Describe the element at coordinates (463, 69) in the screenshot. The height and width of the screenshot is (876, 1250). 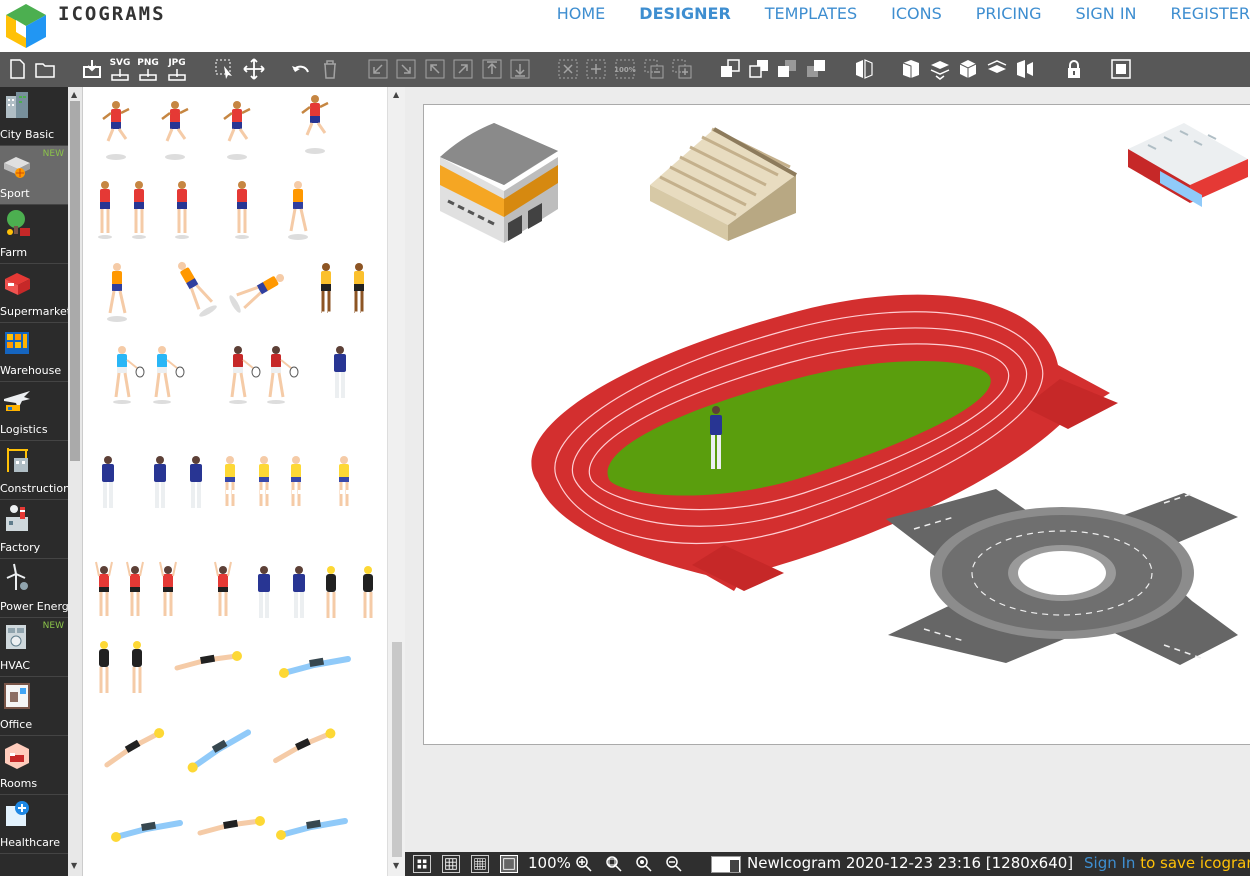
I see `align-top-right-icon` at that location.